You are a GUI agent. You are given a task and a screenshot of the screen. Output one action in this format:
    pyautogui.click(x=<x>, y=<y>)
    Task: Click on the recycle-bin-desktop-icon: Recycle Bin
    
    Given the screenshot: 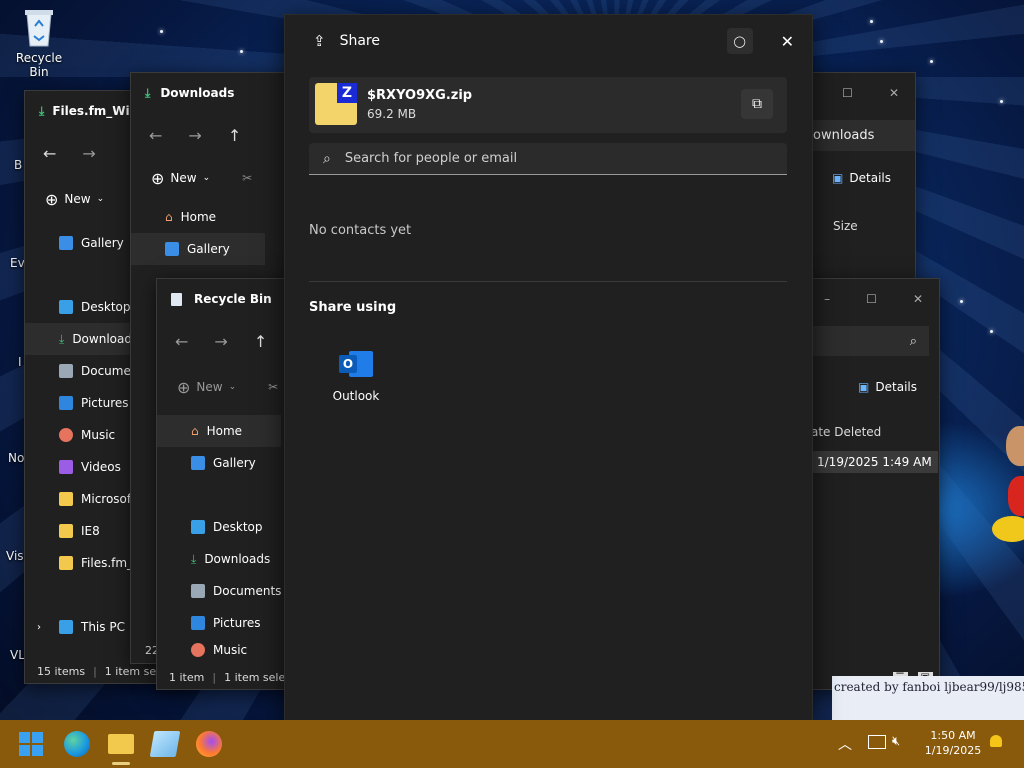 What is the action you would take?
    pyautogui.click(x=39, y=42)
    